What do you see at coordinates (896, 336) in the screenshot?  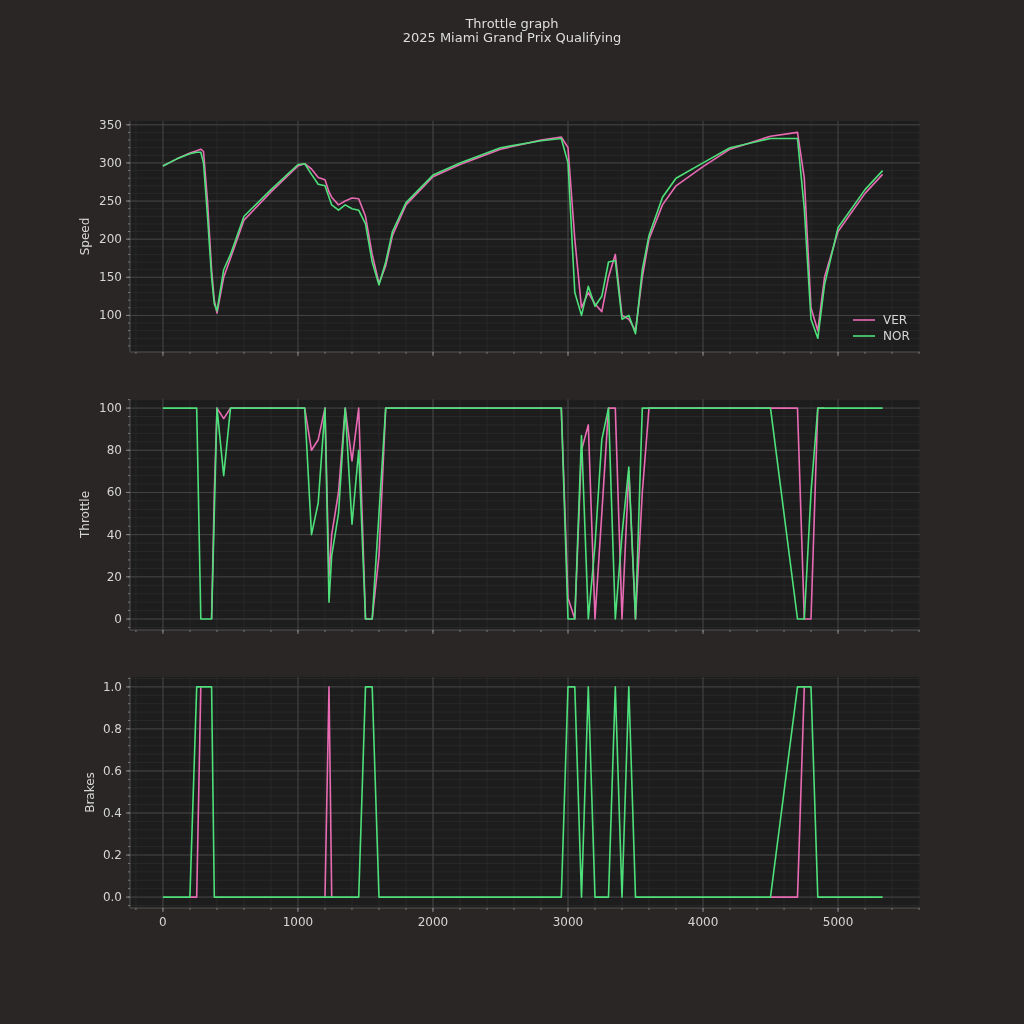 I see `legend-label: NOR` at bounding box center [896, 336].